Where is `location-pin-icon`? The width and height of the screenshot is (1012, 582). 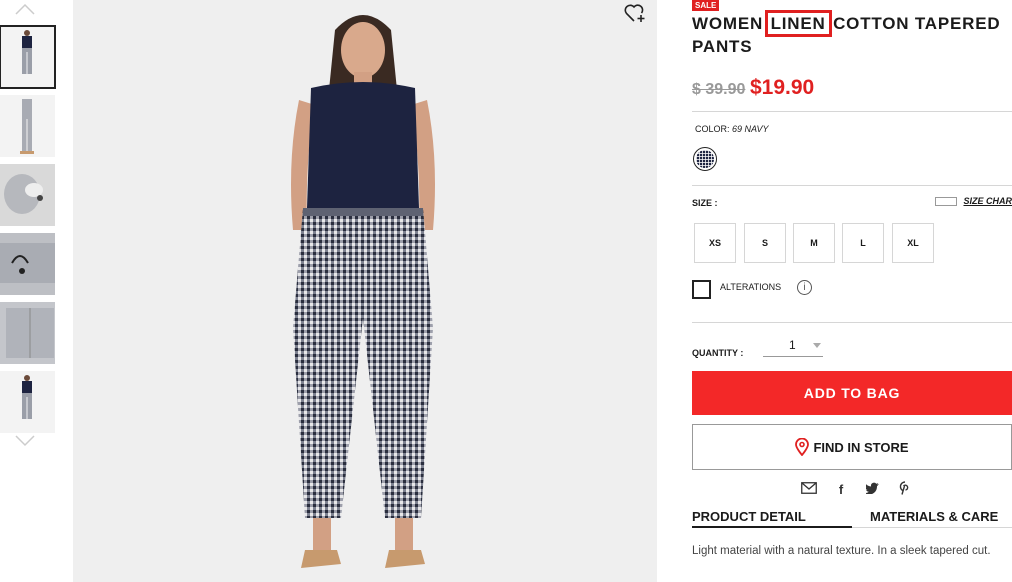
location-pin-icon is located at coordinates (802, 447).